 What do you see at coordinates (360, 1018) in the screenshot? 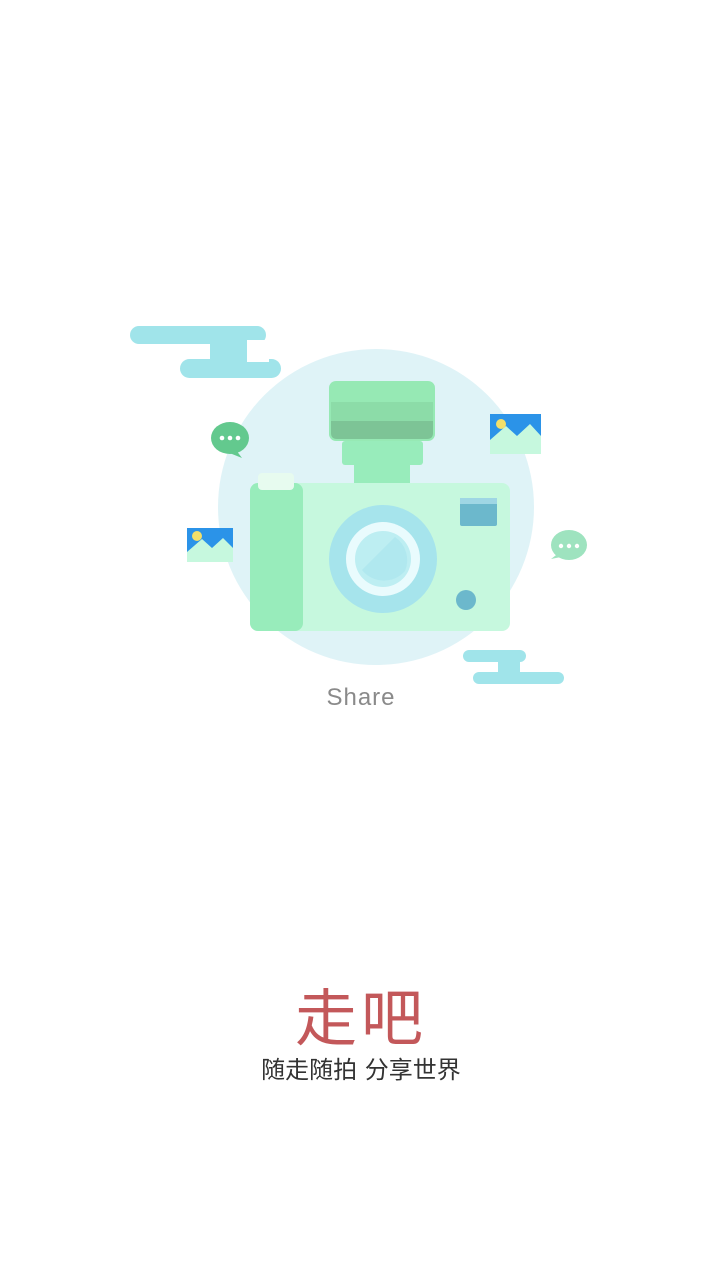
I see `app-title: 走吧` at bounding box center [360, 1018].